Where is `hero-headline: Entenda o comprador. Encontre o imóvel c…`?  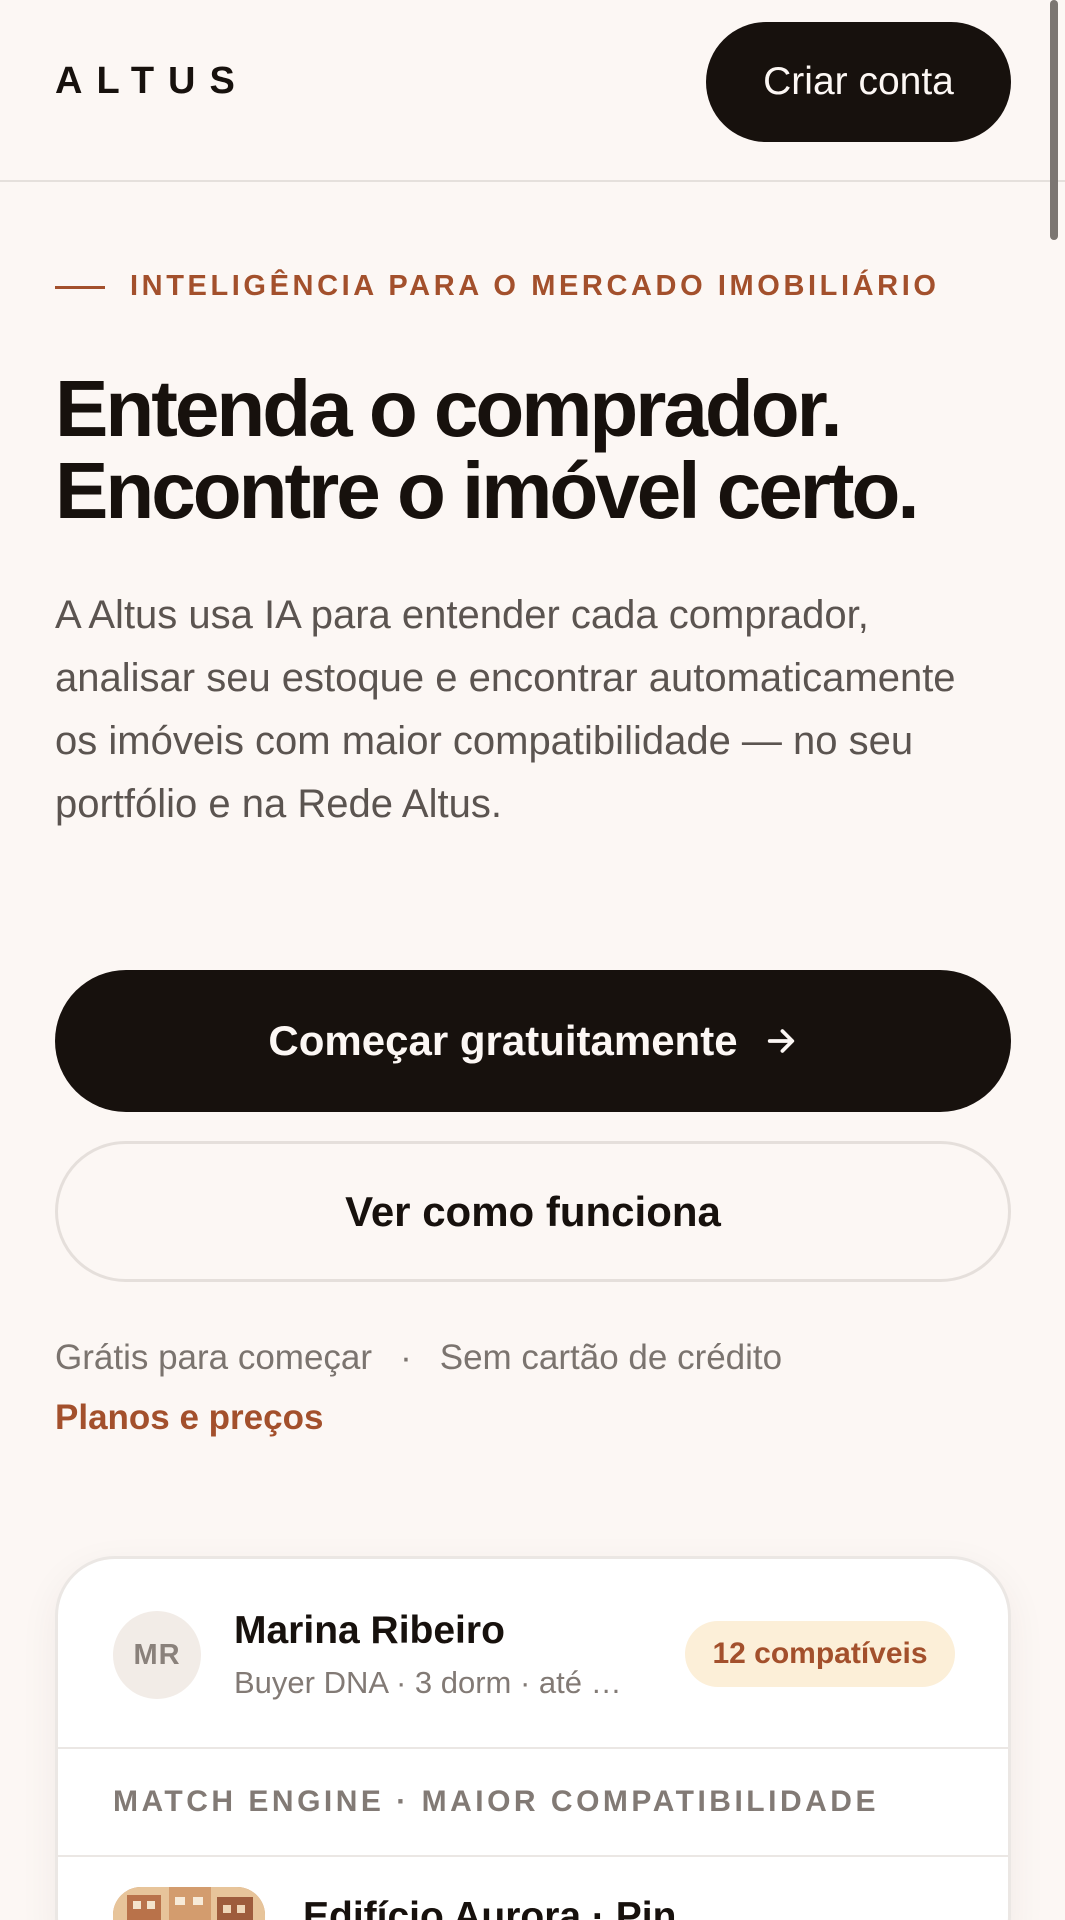 hero-headline: Entenda o comprador. Encontre o imóvel c… is located at coordinates (545, 450).